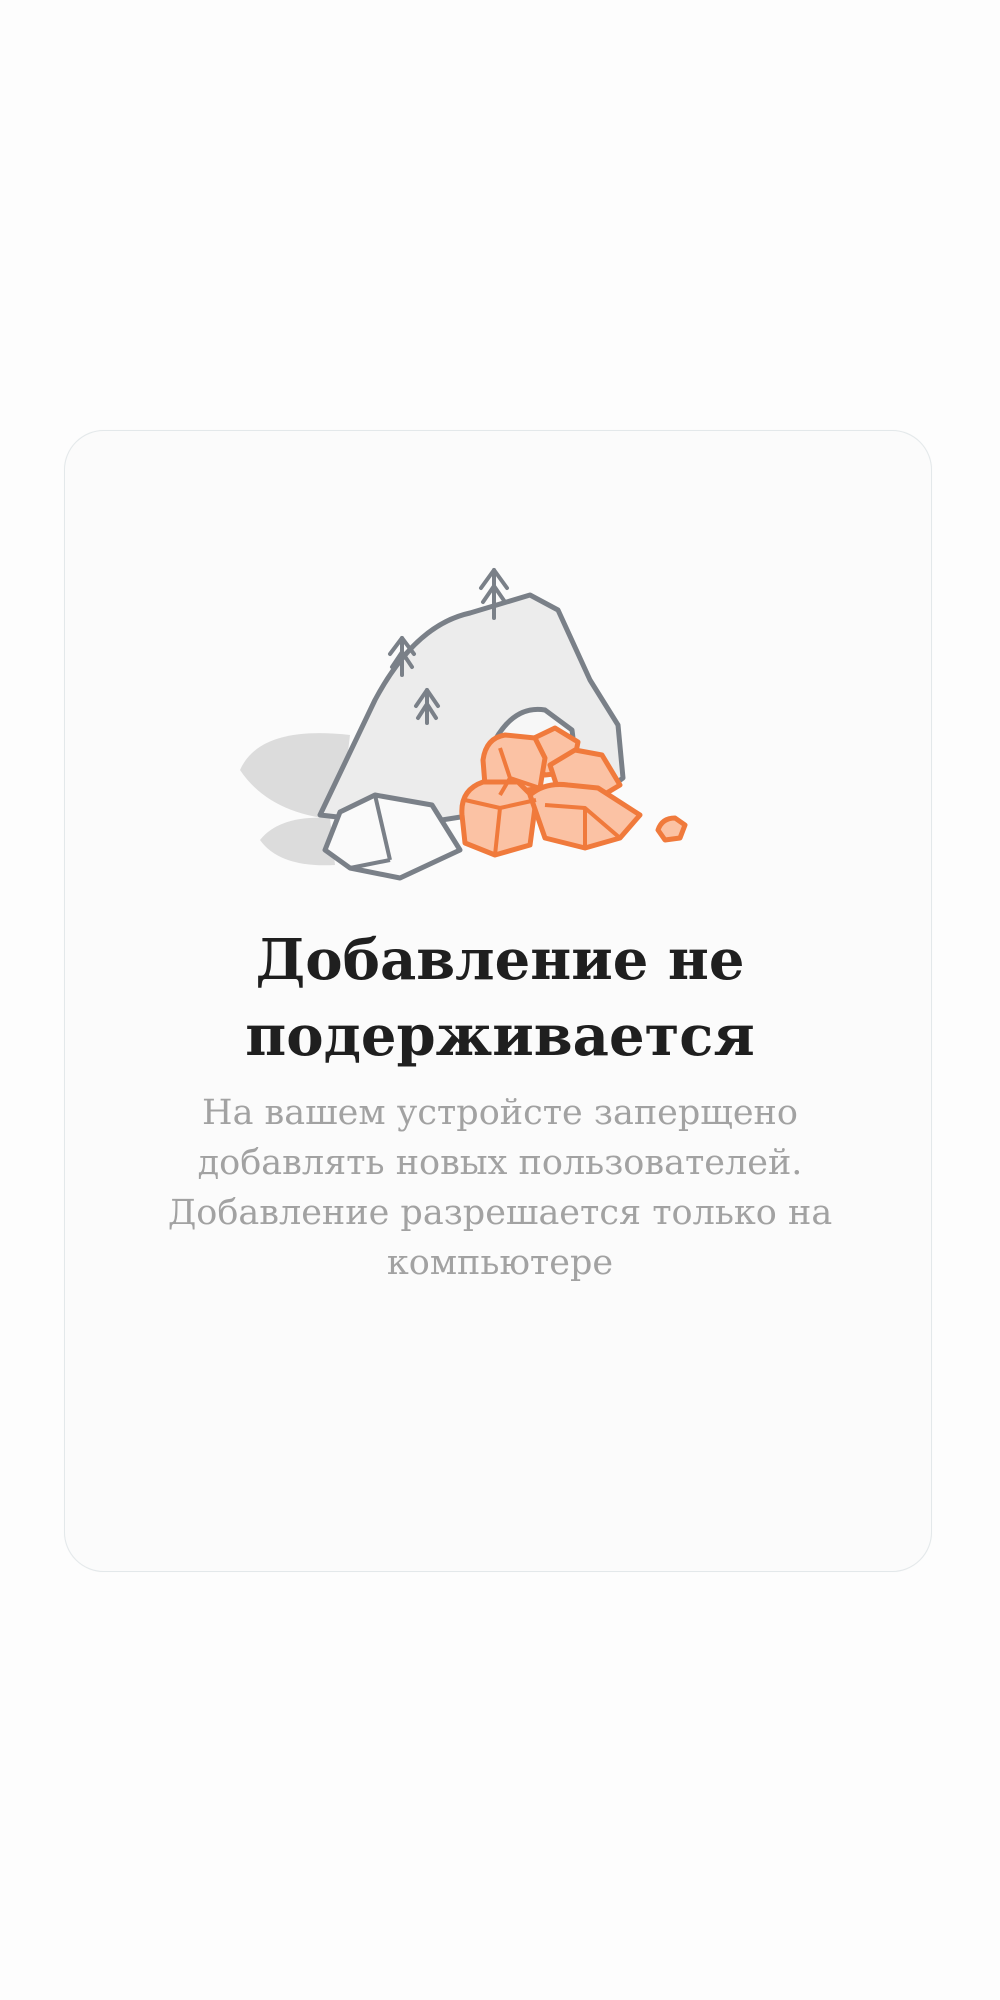  I want to click on dialog-title: Добавление не подерживается, so click(500, 998).